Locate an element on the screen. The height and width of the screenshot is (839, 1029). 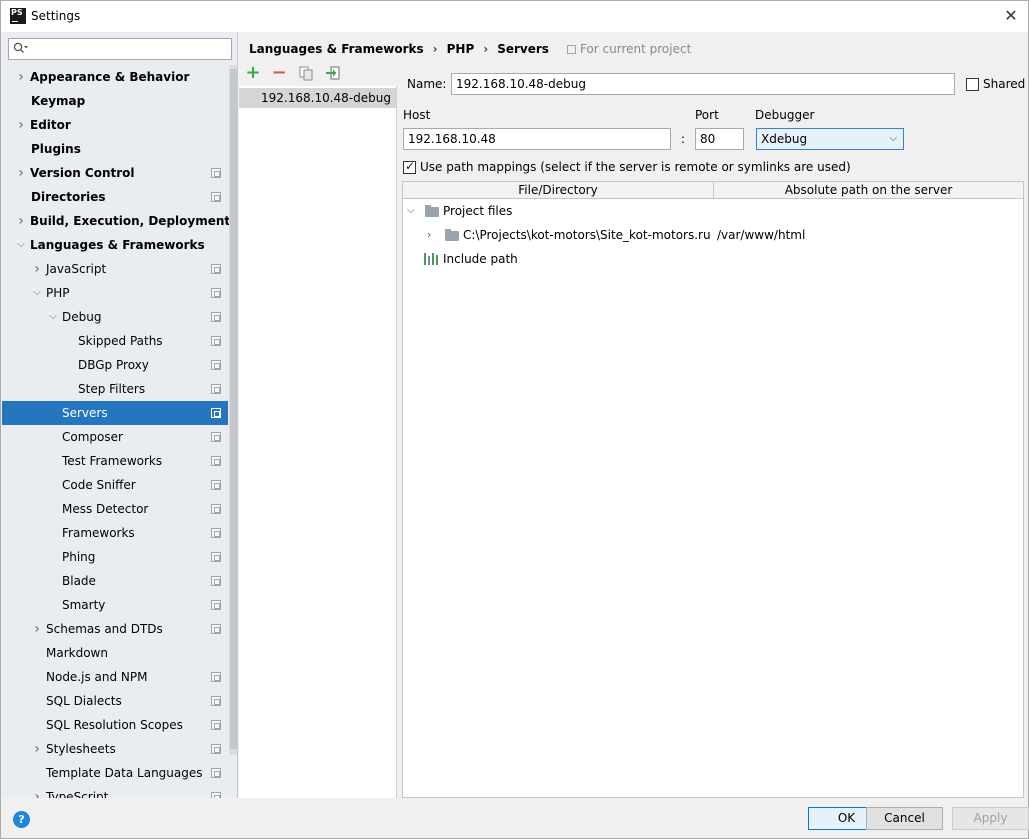
sidebar-item: Plugins is located at coordinates (115, 149).